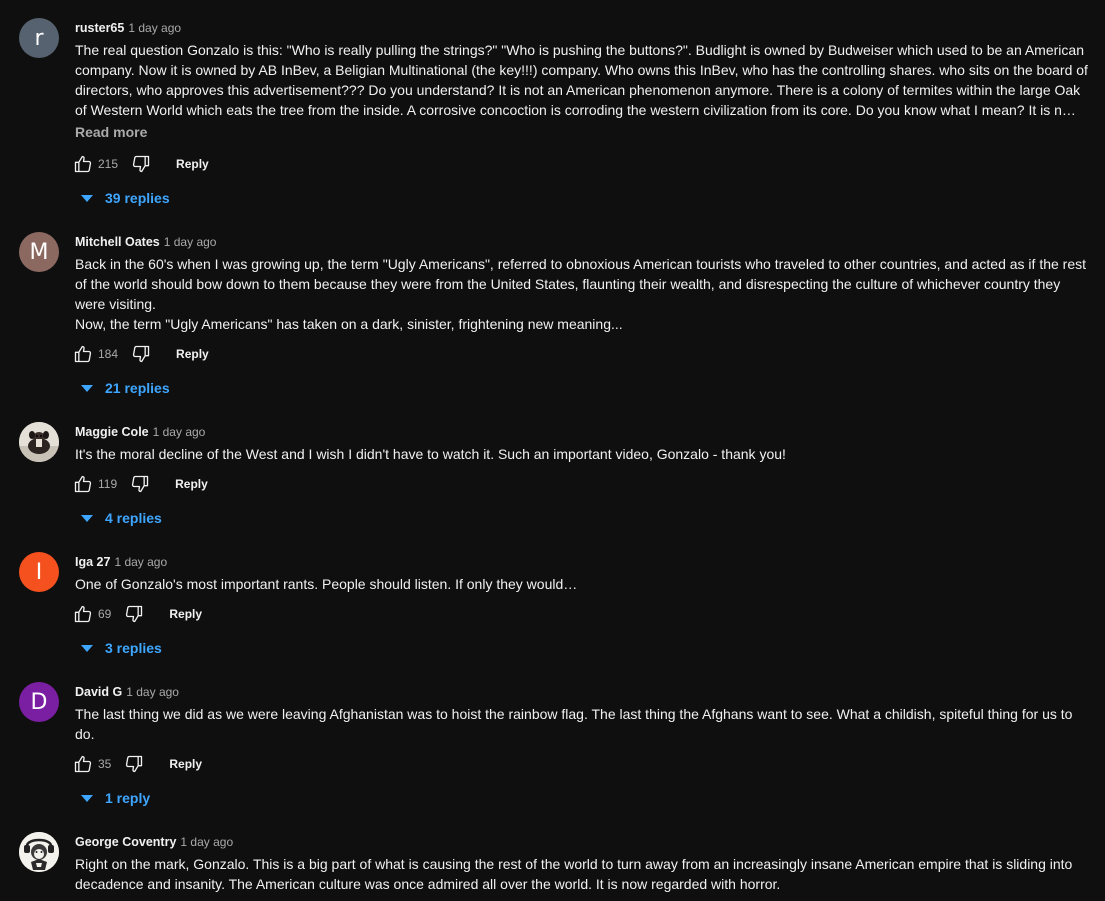  I want to click on comment-author: ruster65, so click(99, 28).